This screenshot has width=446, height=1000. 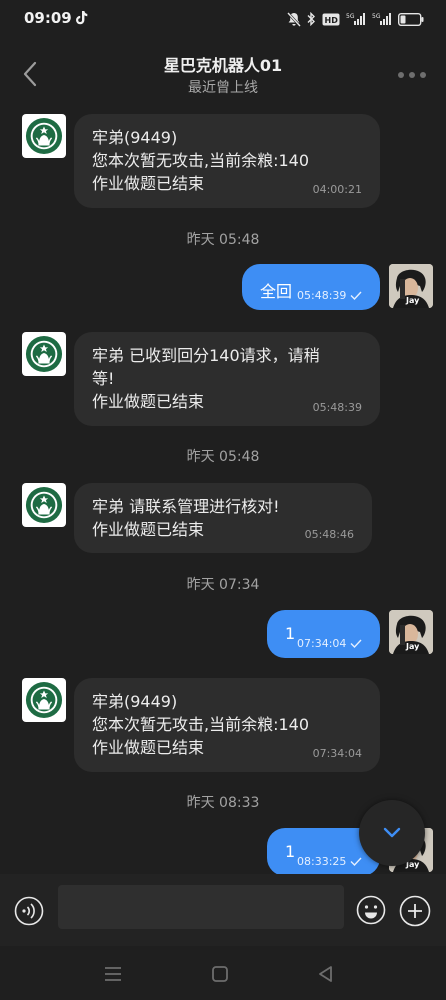 I want to click on hd-icon: HD, so click(x=331, y=19).